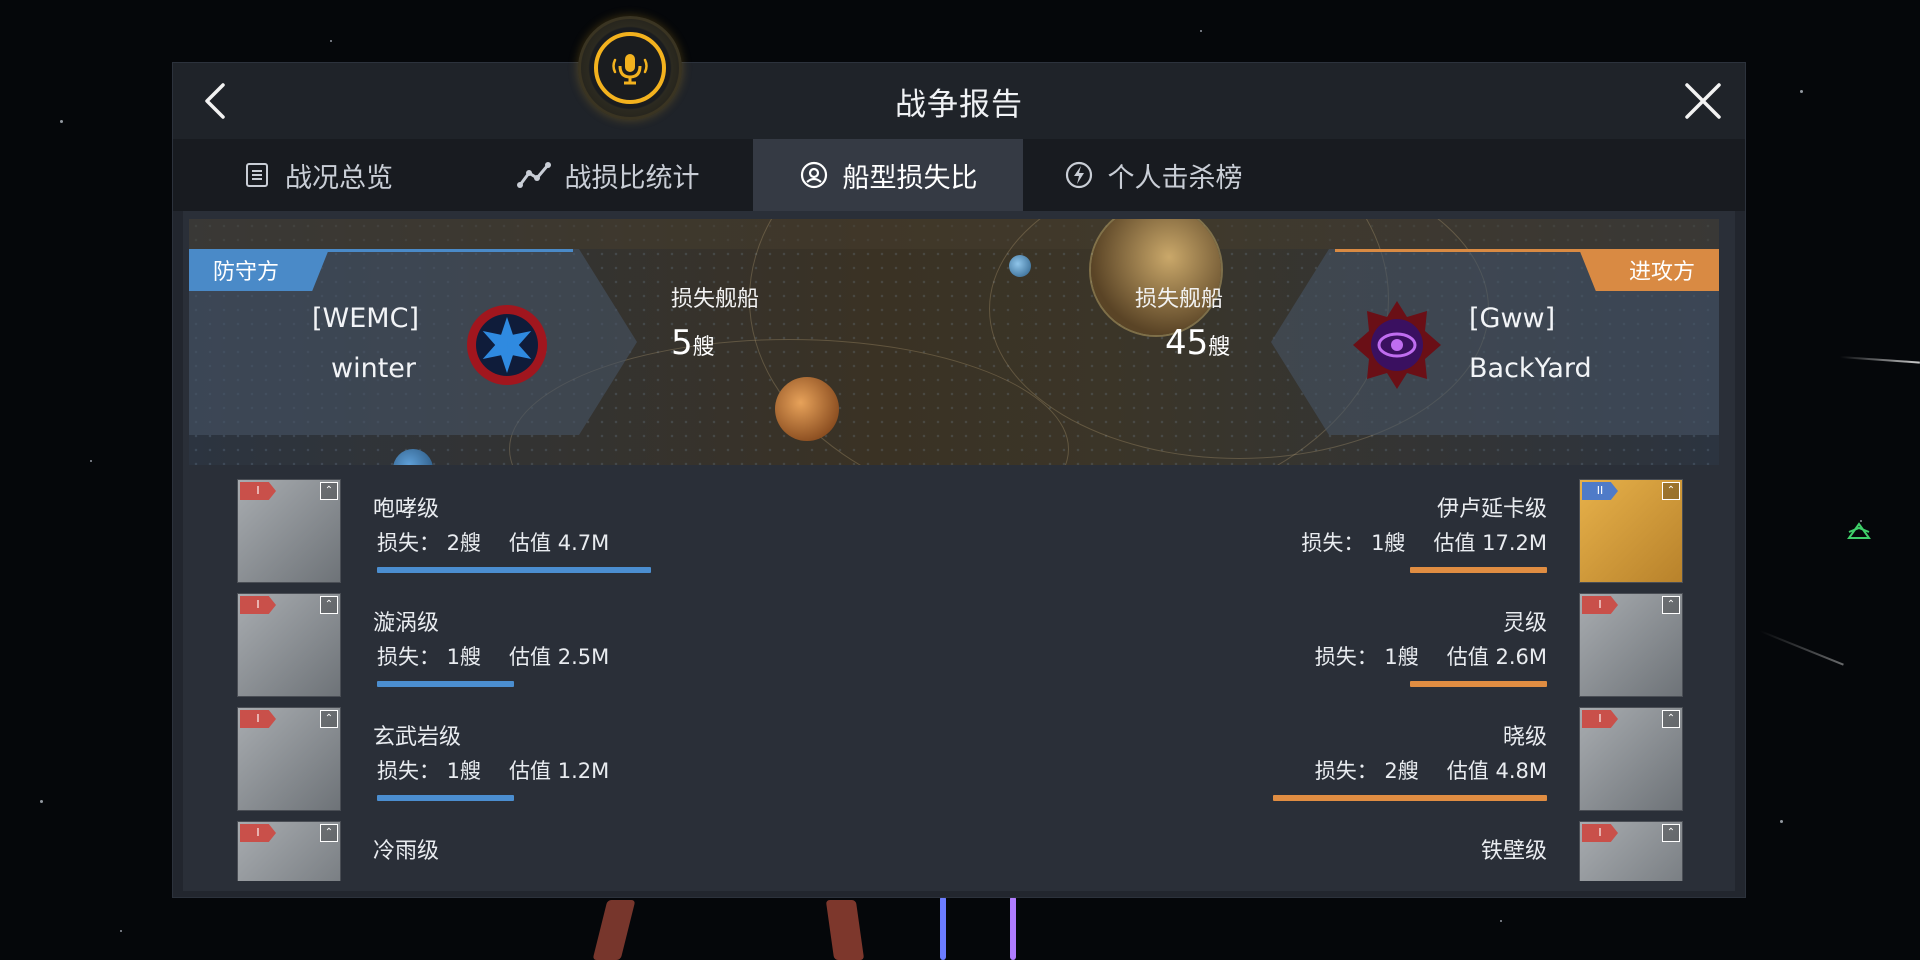 This screenshot has width=1920, height=960. I want to click on defender-tag: 防守方, so click(259, 270).